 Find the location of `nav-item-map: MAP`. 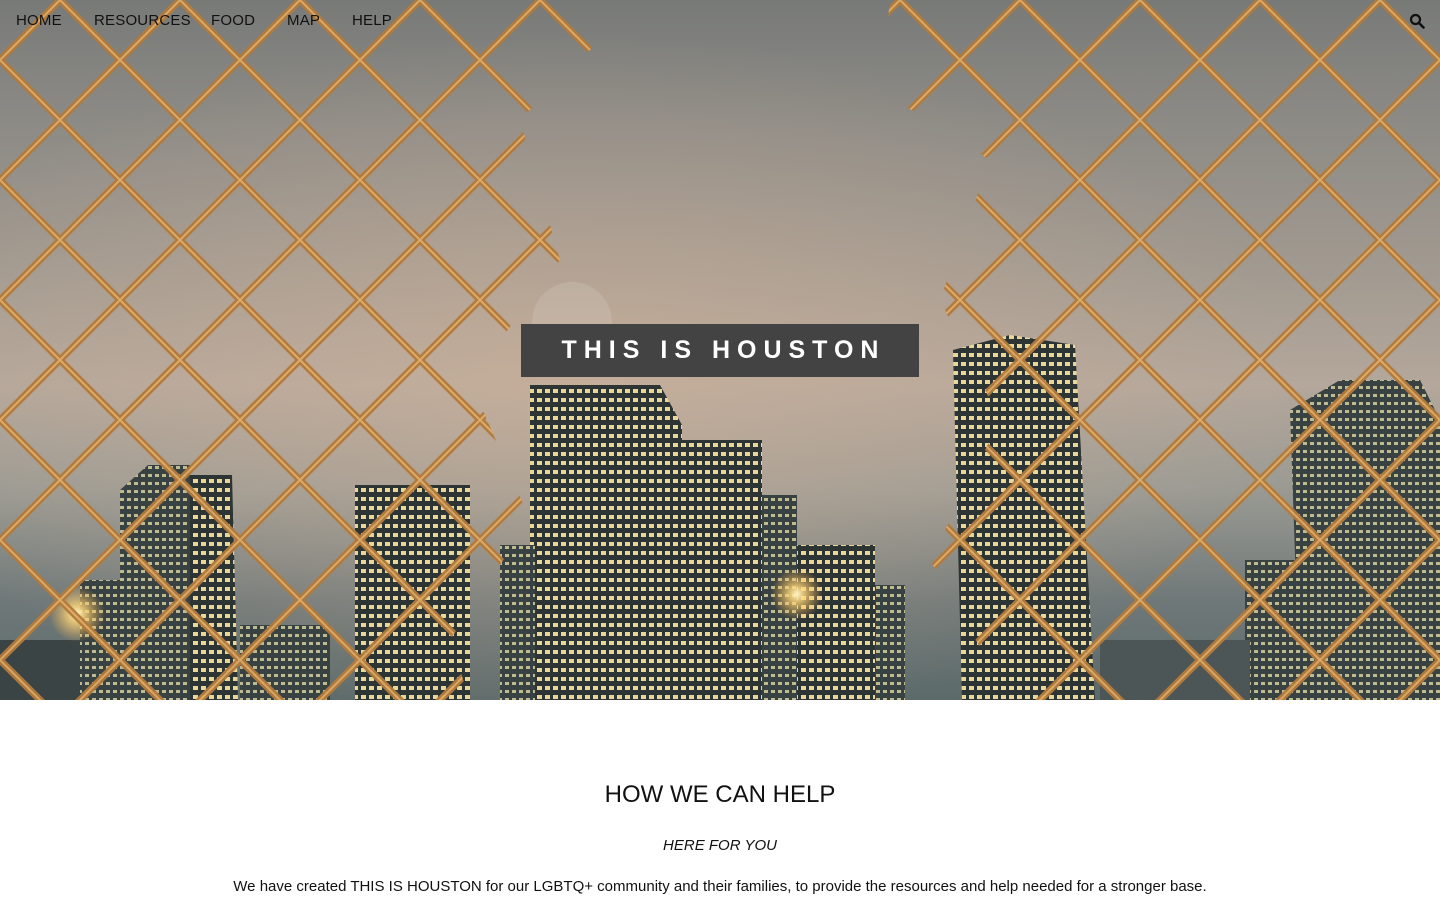

nav-item-map: MAP is located at coordinates (303, 20).